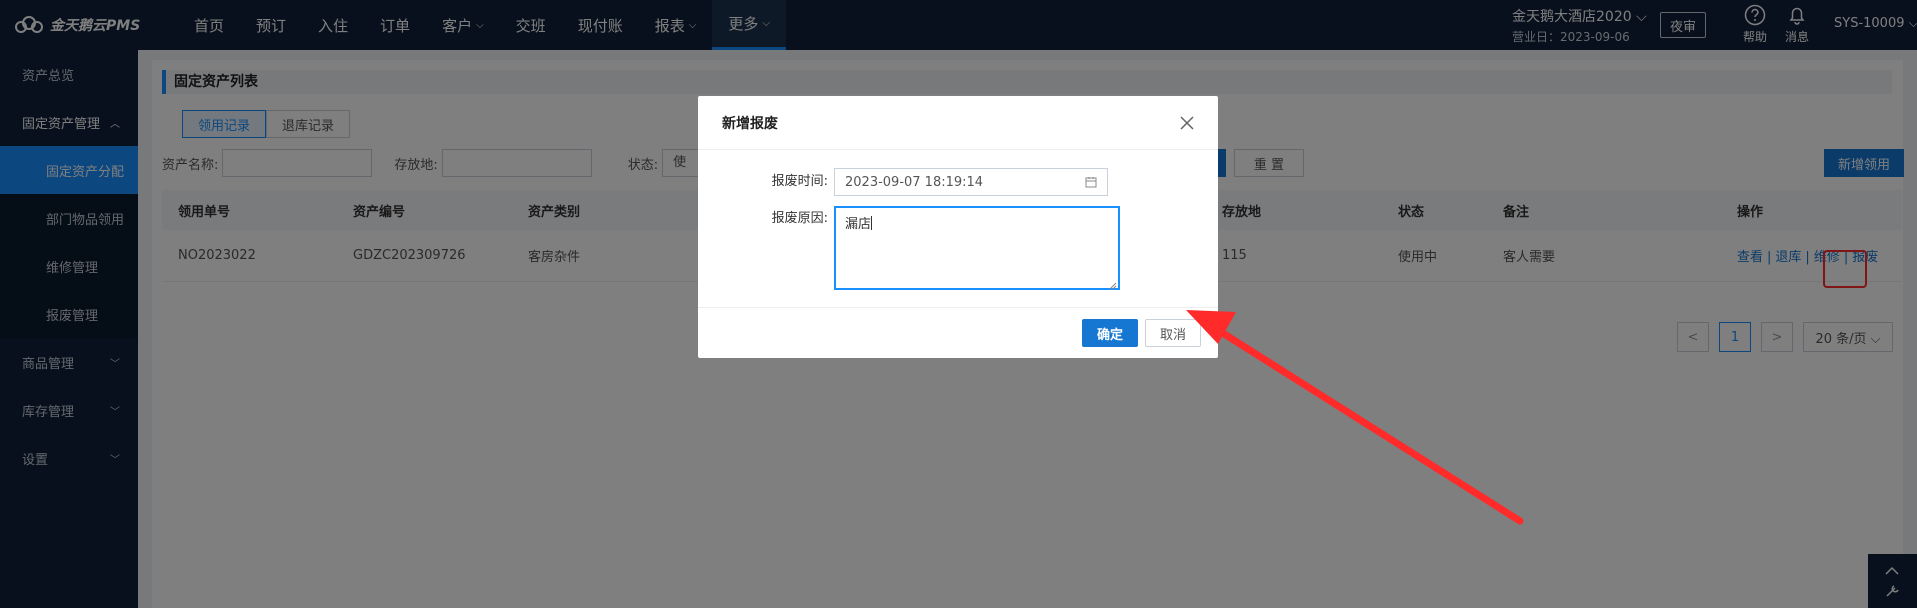 The height and width of the screenshot is (608, 1917). What do you see at coordinates (799, 218) in the screenshot?
I see `scrap-reason-label: 报废原因:` at bounding box center [799, 218].